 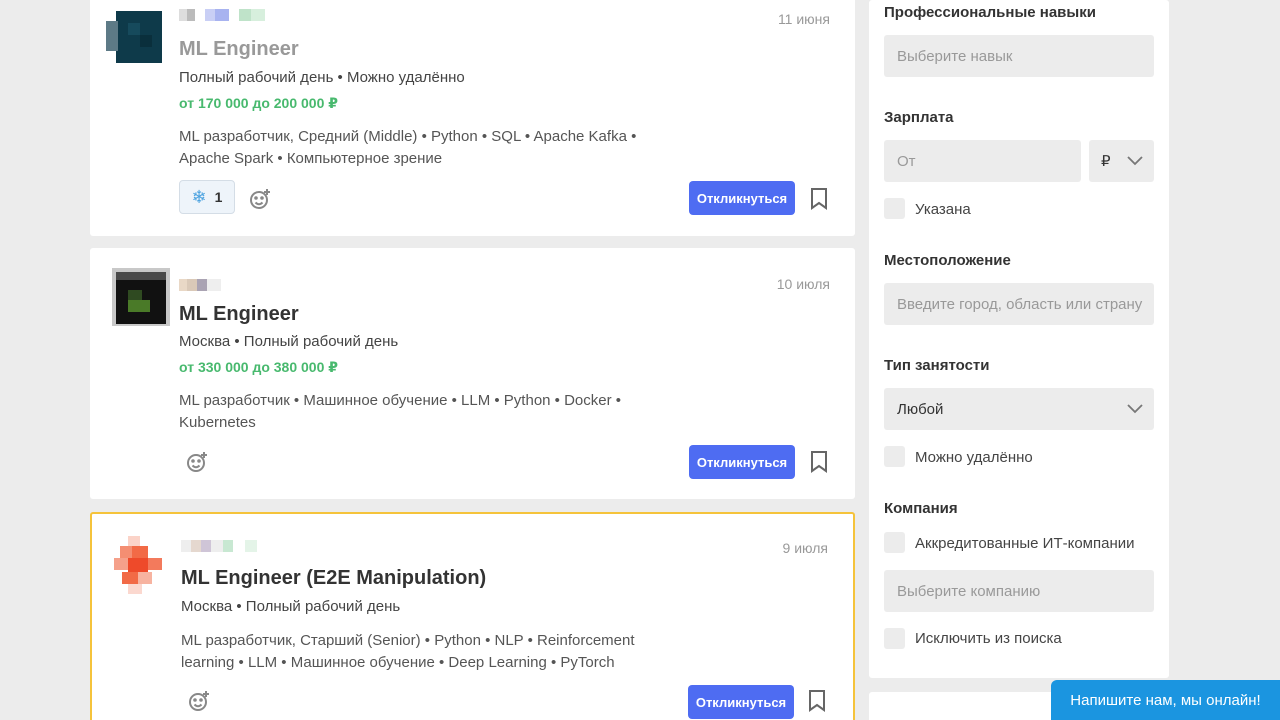 I want to click on snowflake-icon: ❄, so click(x=199, y=196).